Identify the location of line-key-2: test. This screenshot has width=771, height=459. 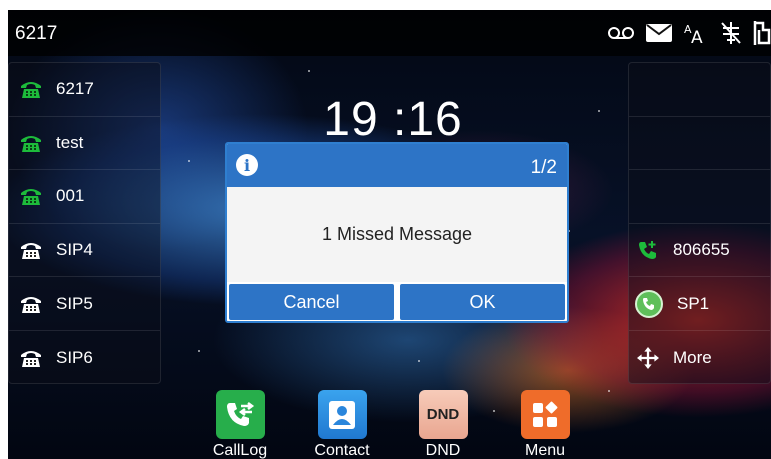
(84, 144).